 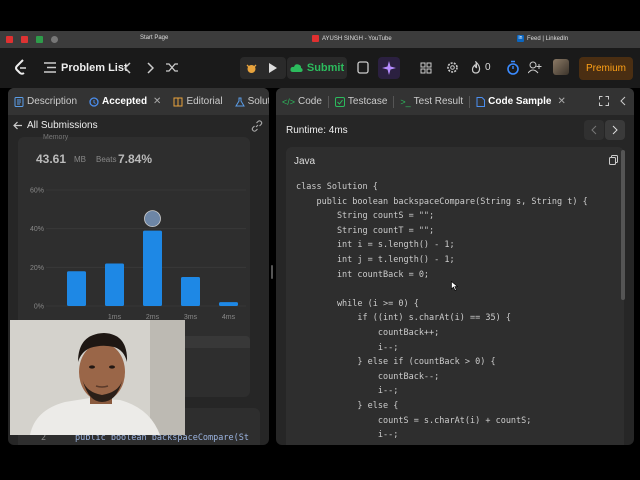 I want to click on x-tick-label: 4ms, so click(x=229, y=317).